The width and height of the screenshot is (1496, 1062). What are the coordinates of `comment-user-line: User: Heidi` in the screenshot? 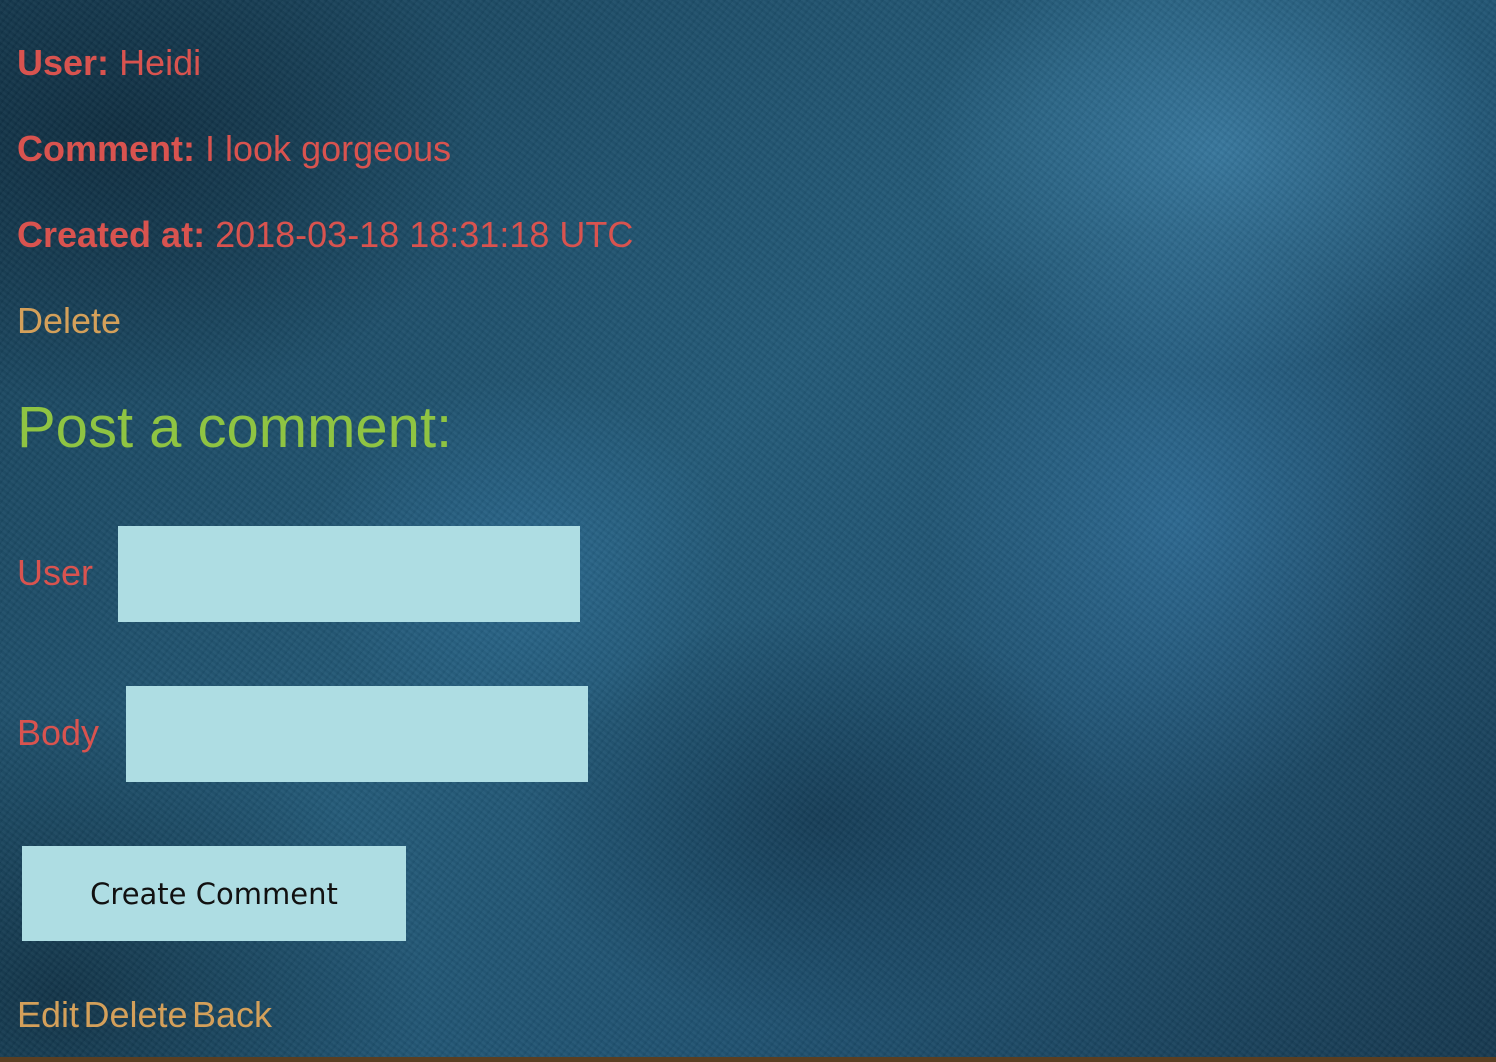 It's located at (109, 63).